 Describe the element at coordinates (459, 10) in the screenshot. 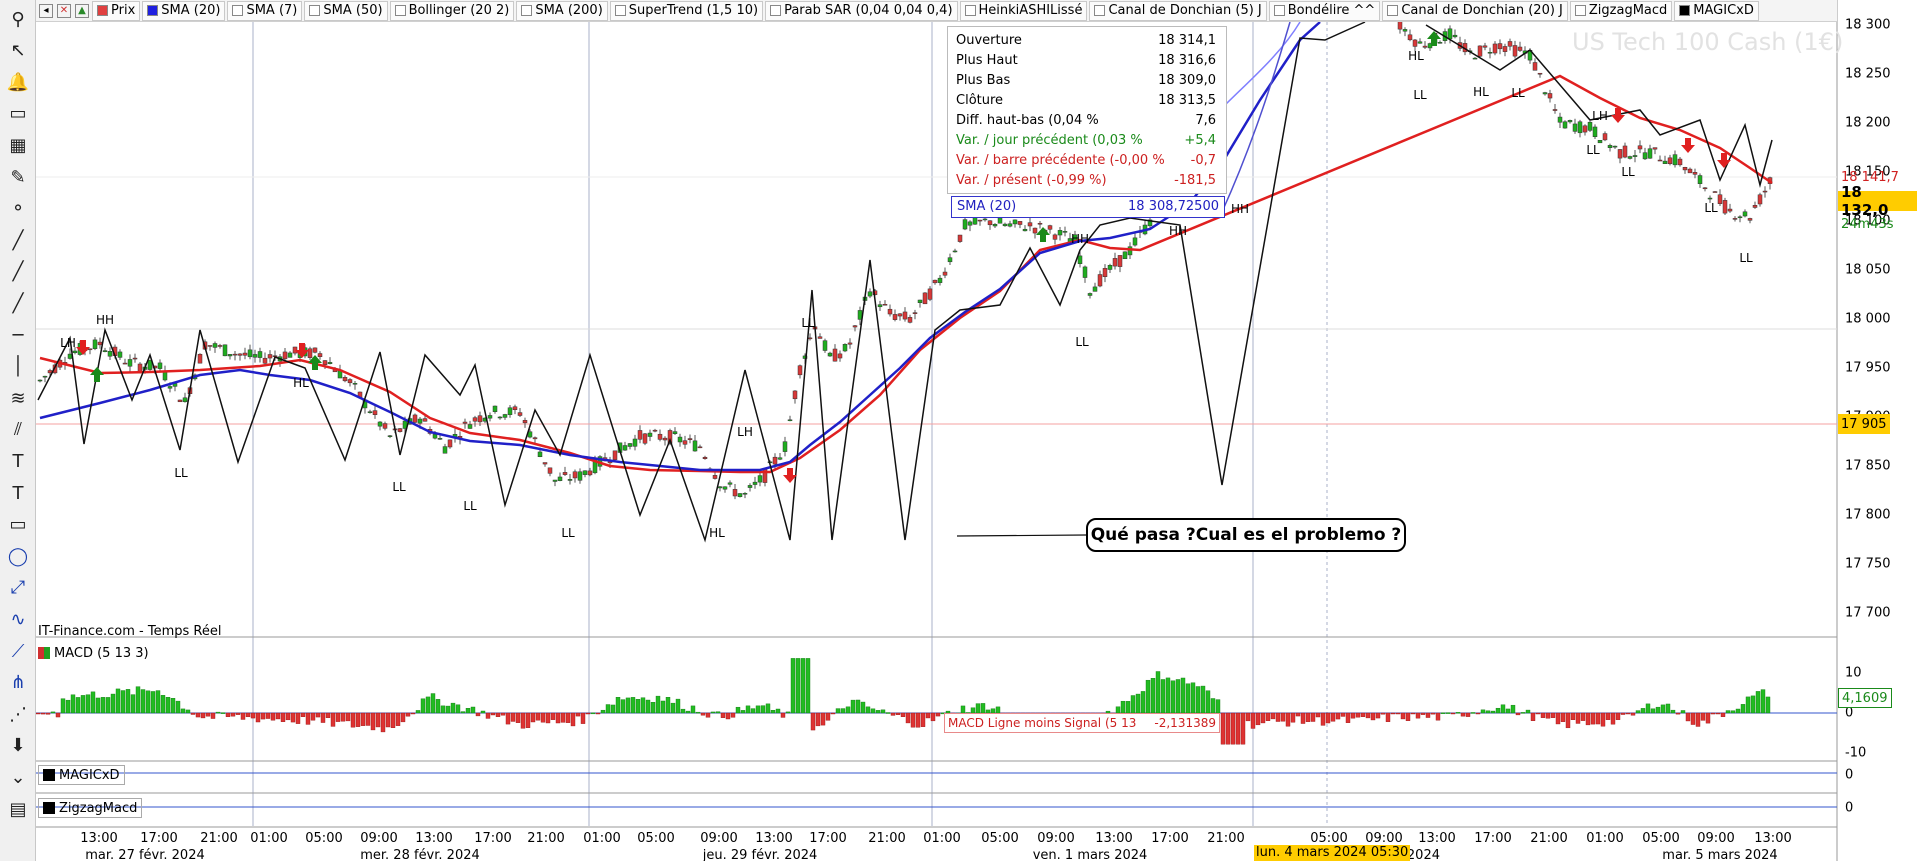

I see `indicator-label: Bollinger (20 2)` at that location.